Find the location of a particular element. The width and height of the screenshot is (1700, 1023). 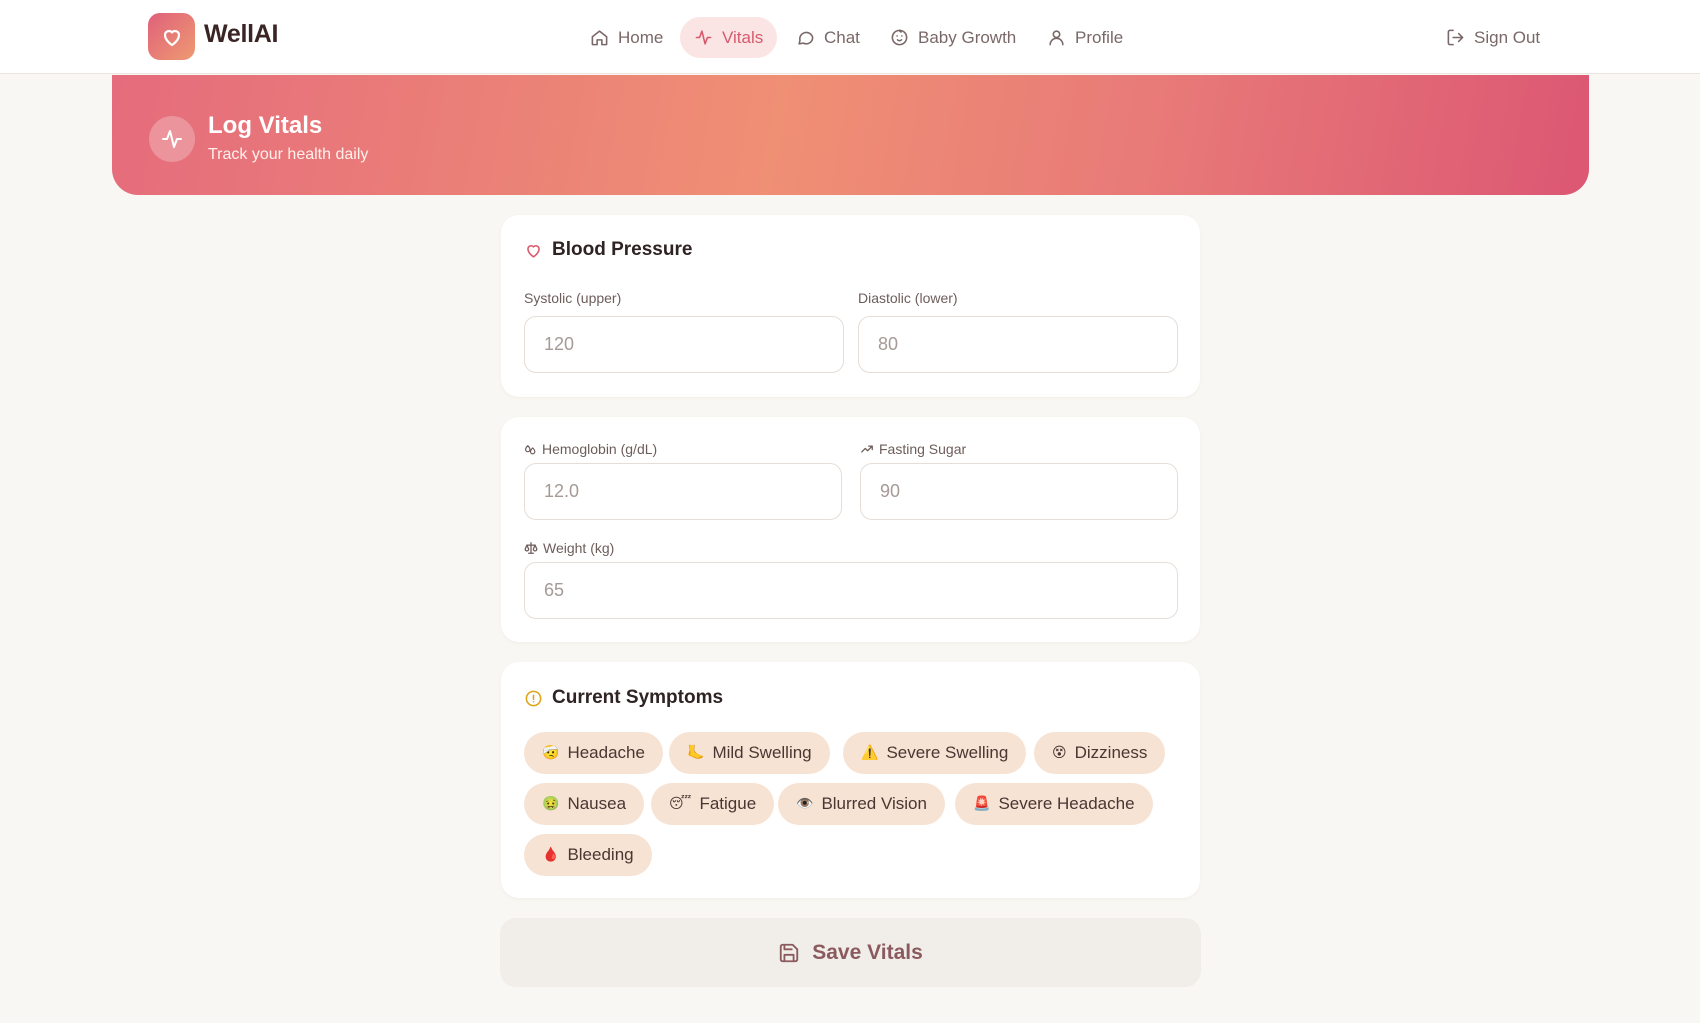

nav-profile-label: Profile is located at coordinates (1099, 37).